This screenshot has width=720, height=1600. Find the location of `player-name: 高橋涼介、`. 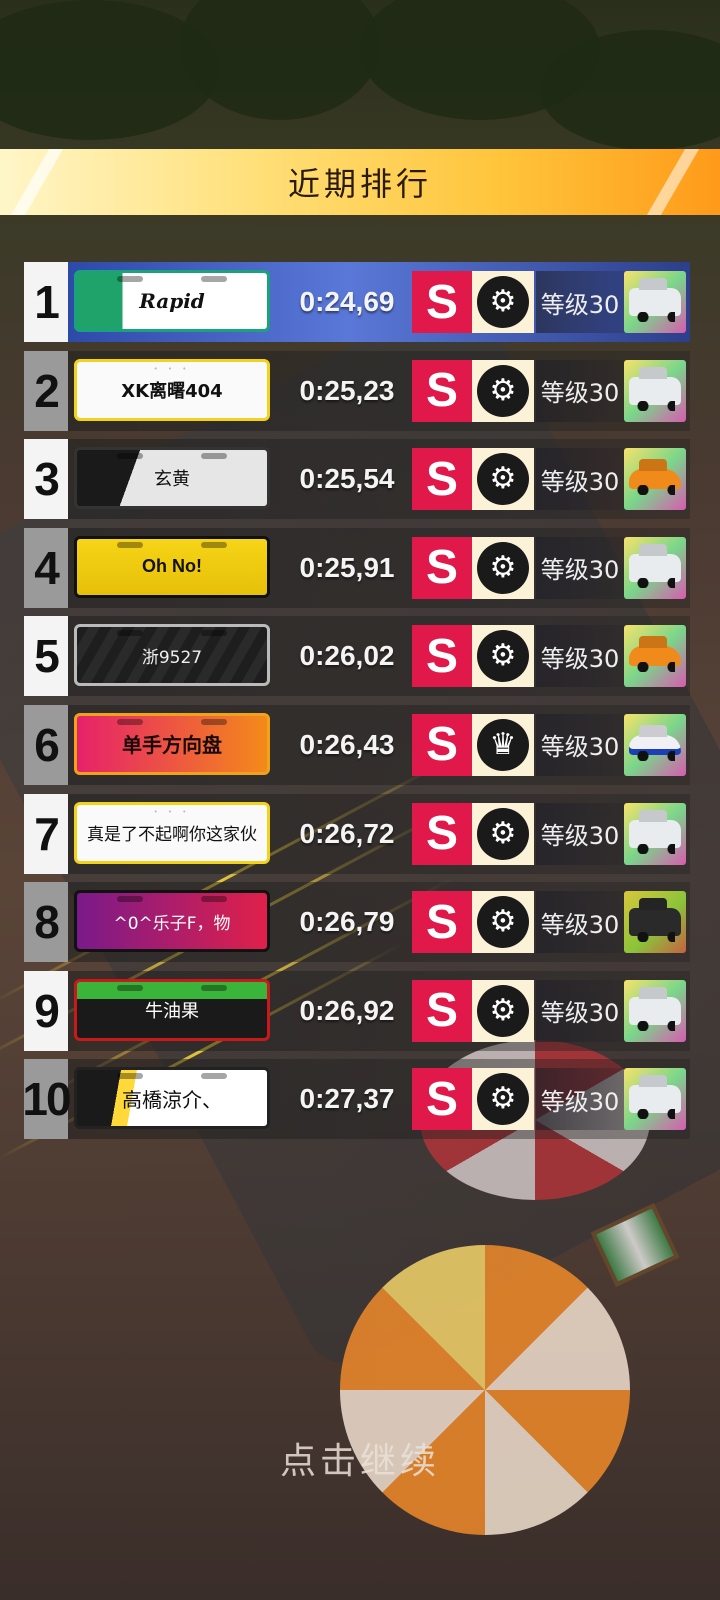

player-name: 高橋涼介、 is located at coordinates (172, 1099).